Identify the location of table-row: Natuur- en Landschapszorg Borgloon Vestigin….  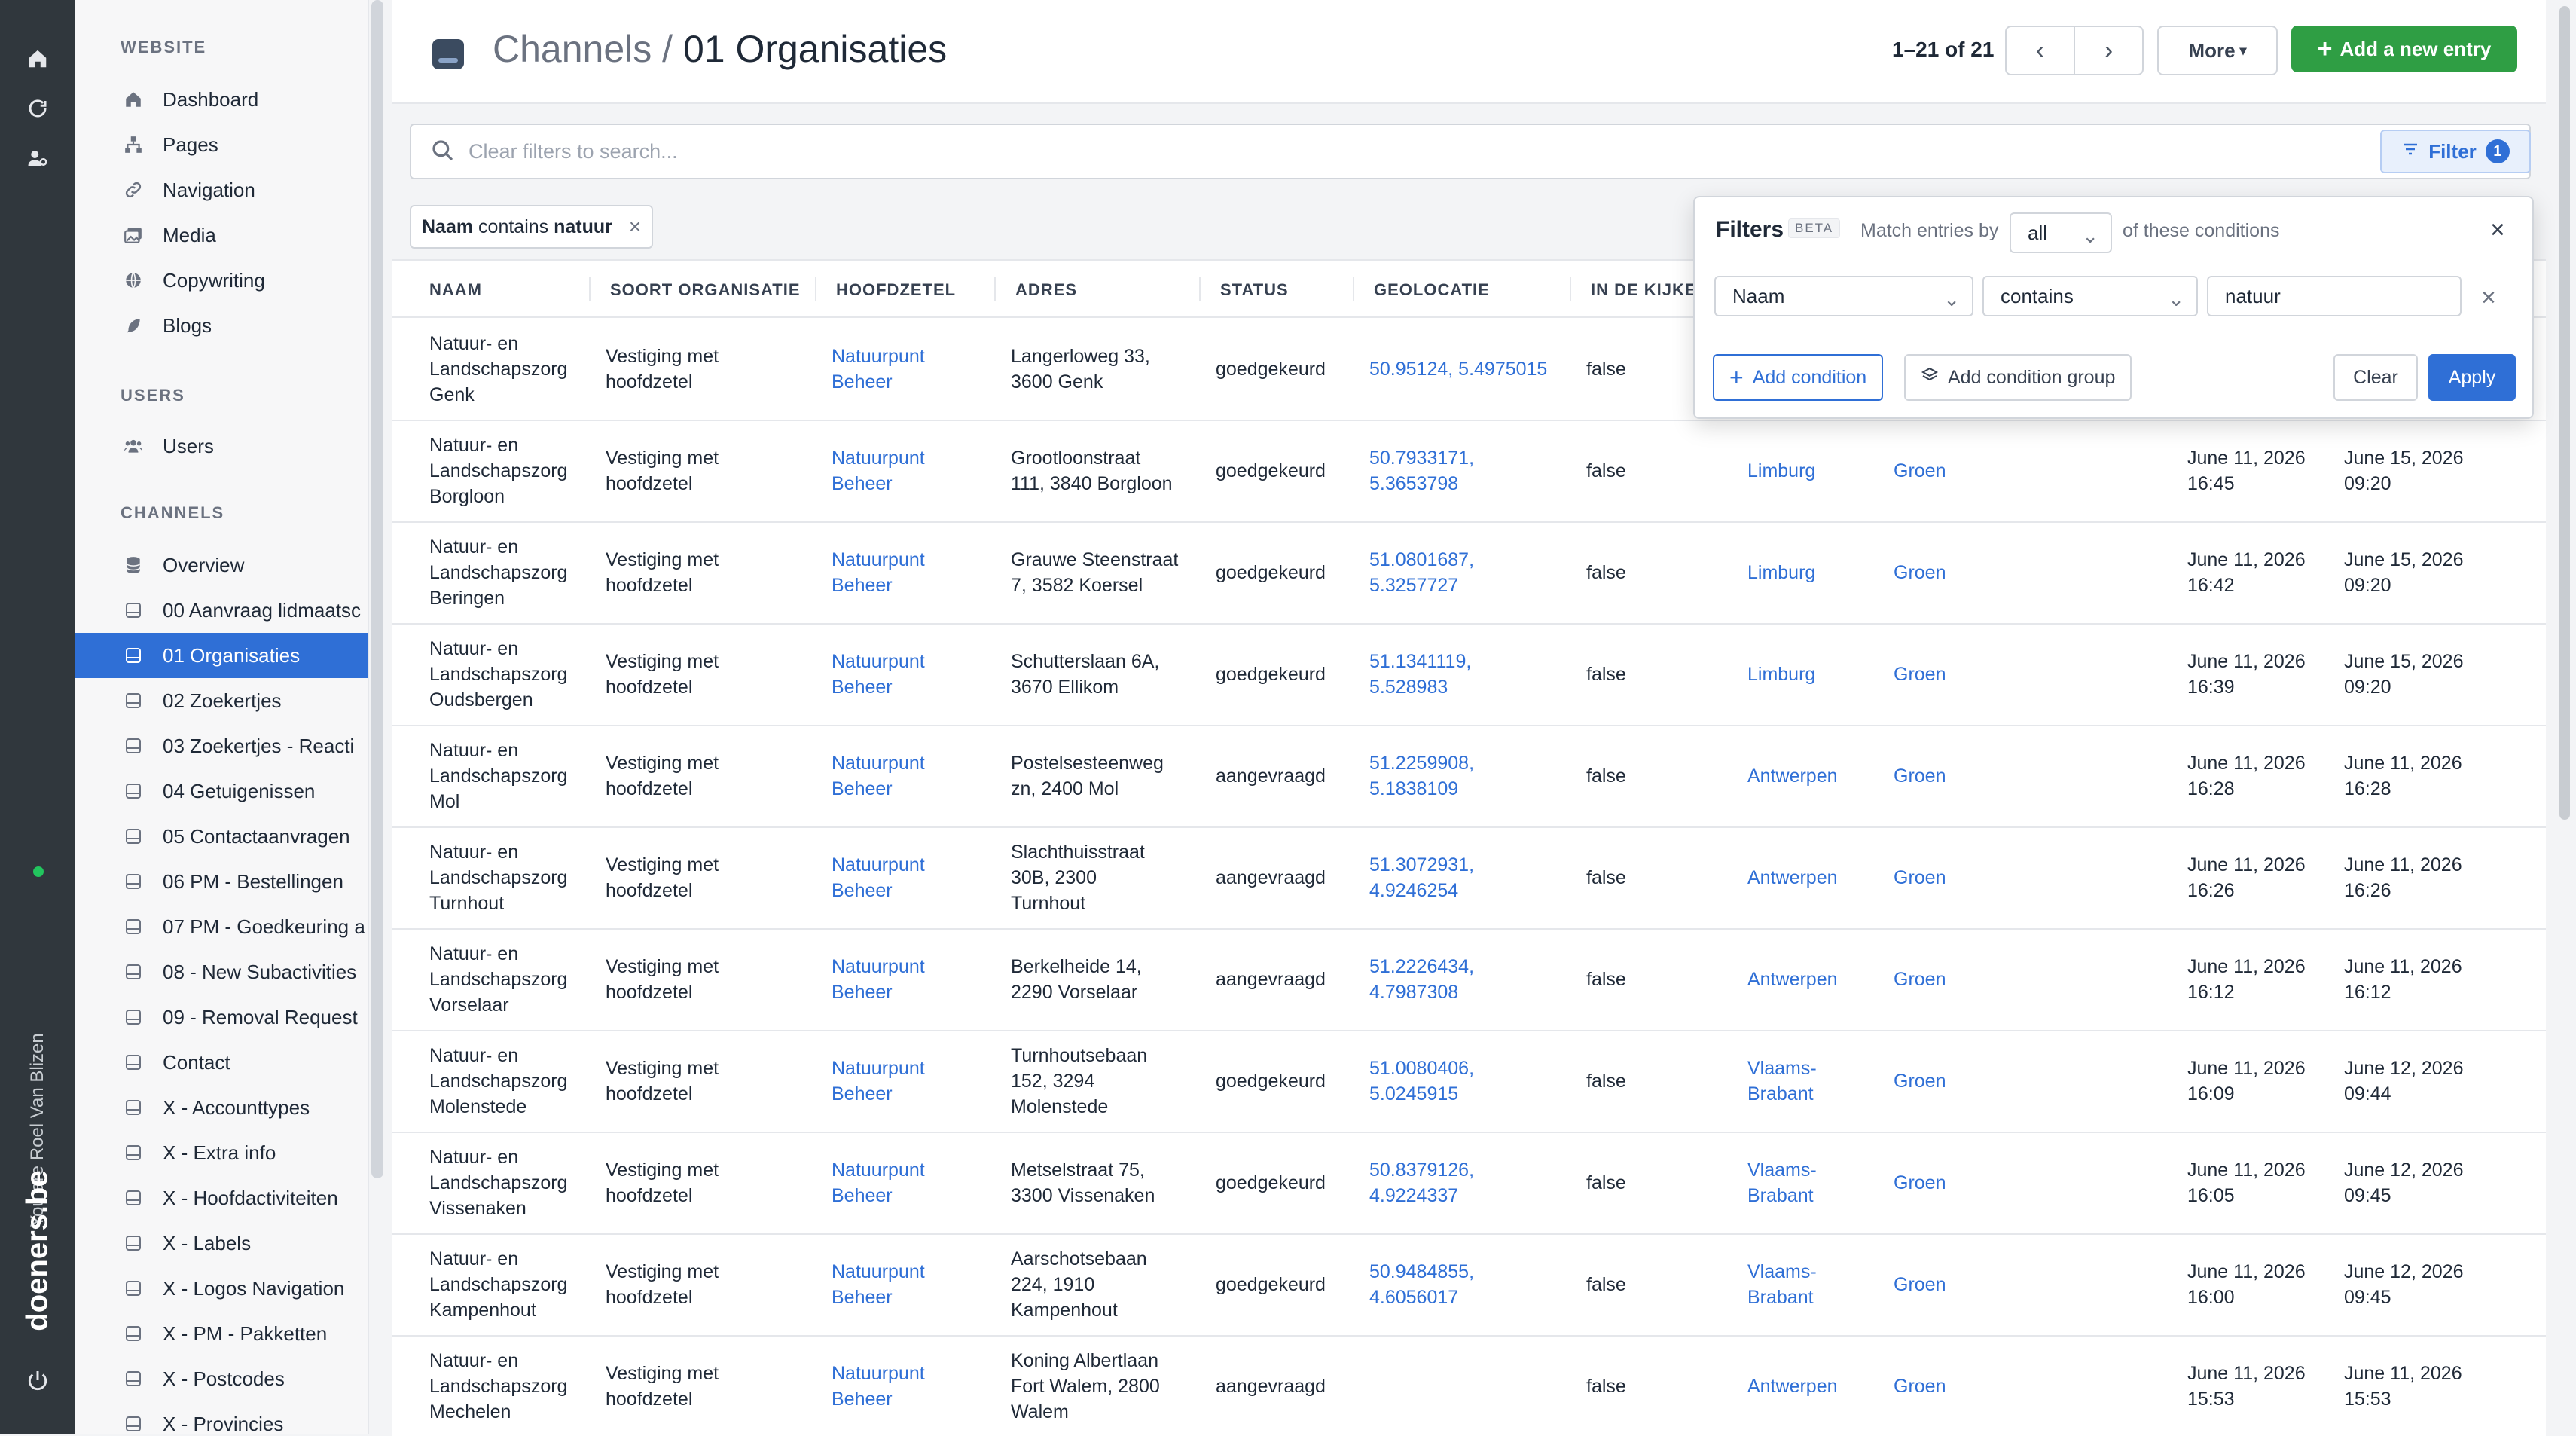
(1469, 471).